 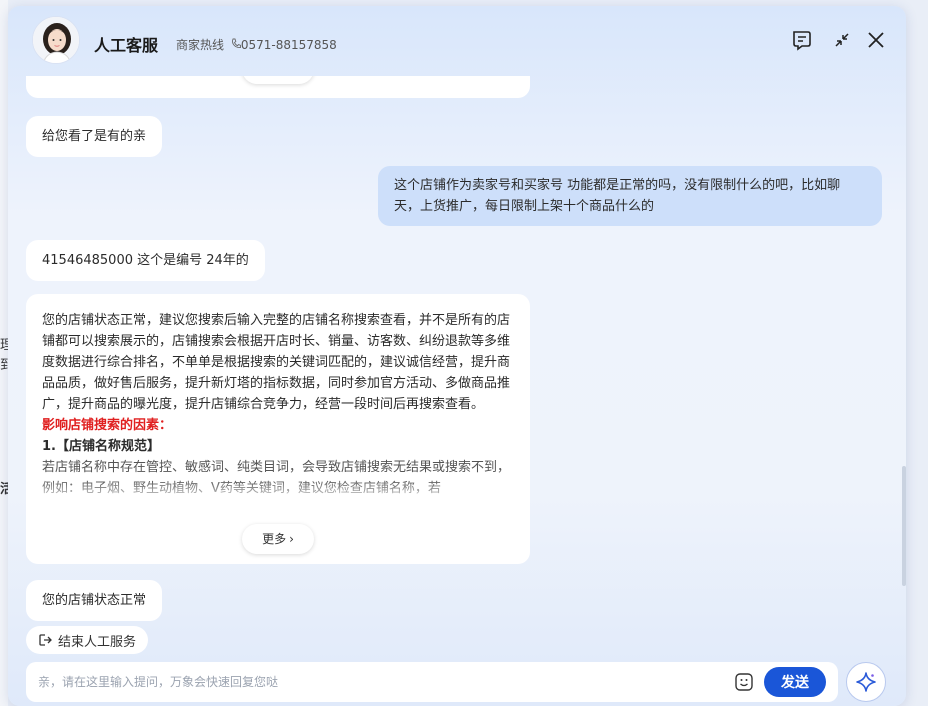 What do you see at coordinates (904, 526) in the screenshot?
I see `scrollbar` at bounding box center [904, 526].